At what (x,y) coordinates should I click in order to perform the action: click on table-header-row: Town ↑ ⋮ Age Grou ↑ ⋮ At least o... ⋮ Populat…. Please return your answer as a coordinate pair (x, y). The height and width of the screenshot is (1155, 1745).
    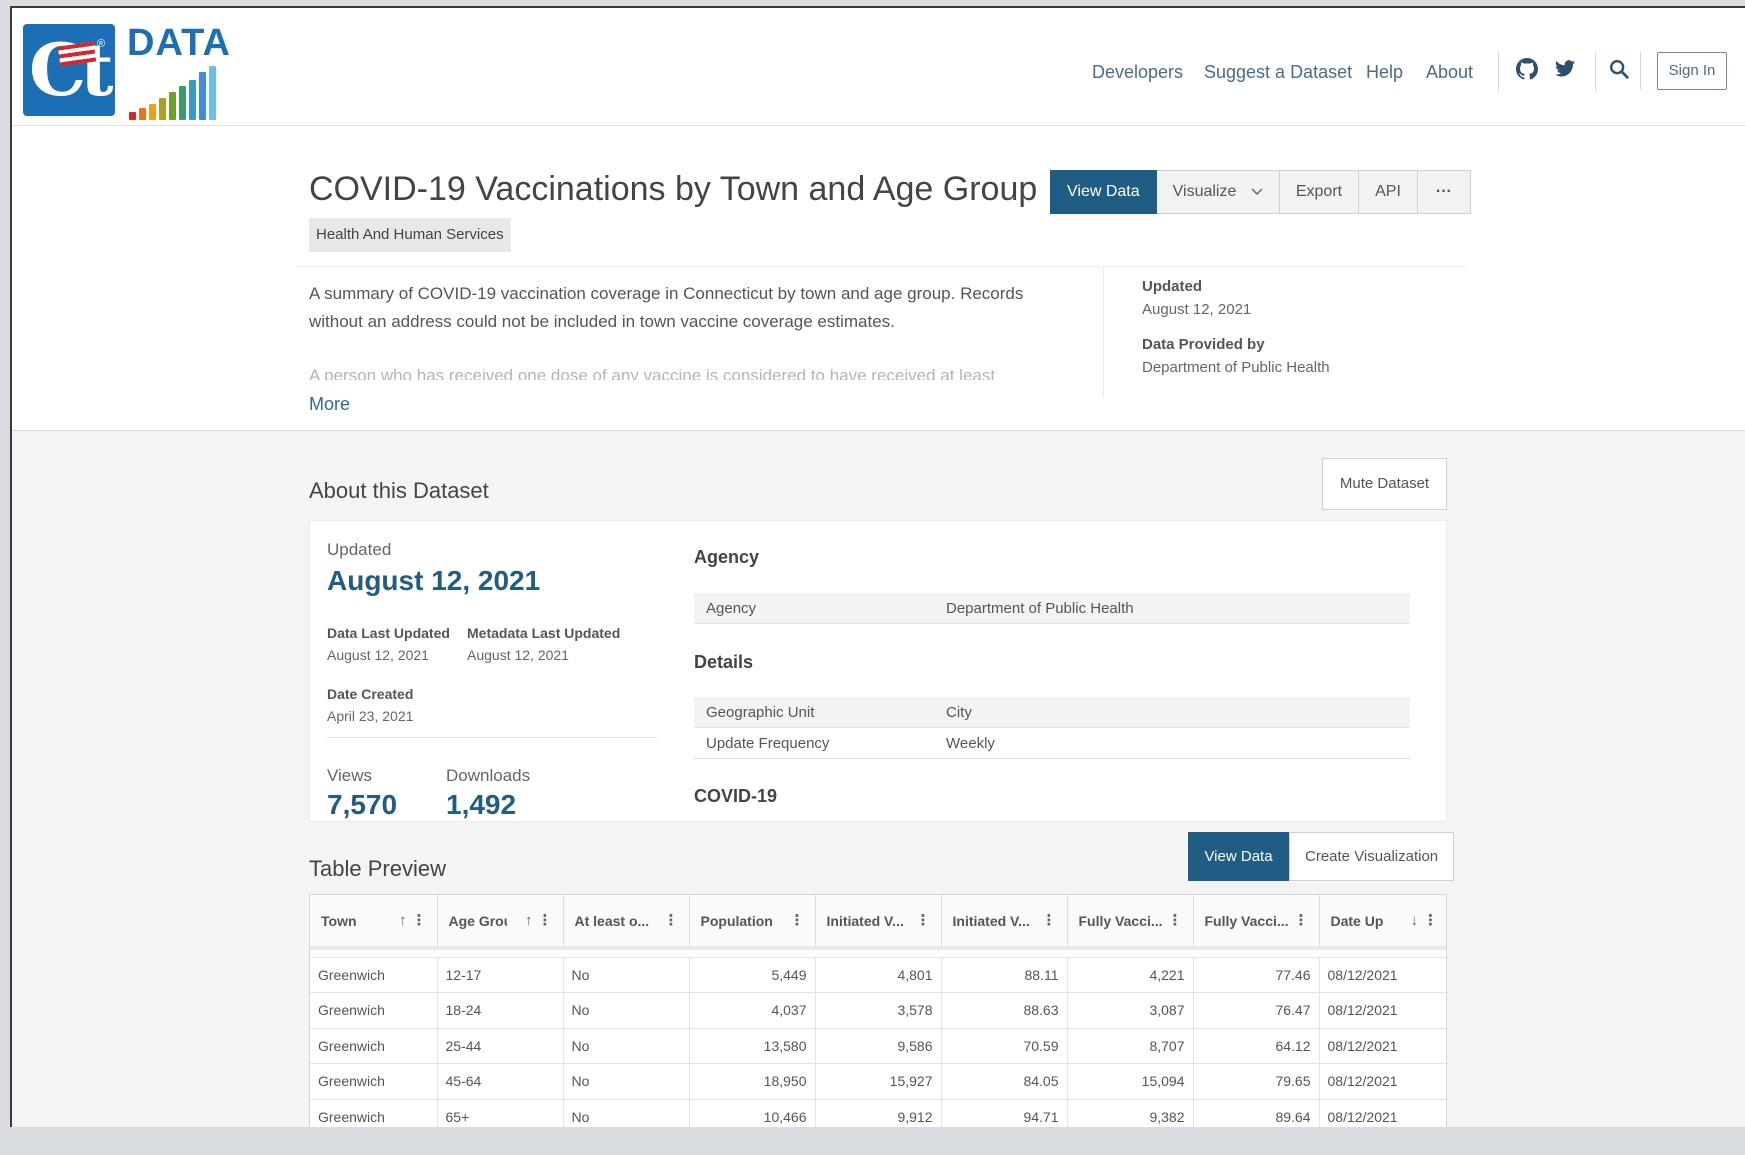
    Looking at the image, I should click on (878, 921).